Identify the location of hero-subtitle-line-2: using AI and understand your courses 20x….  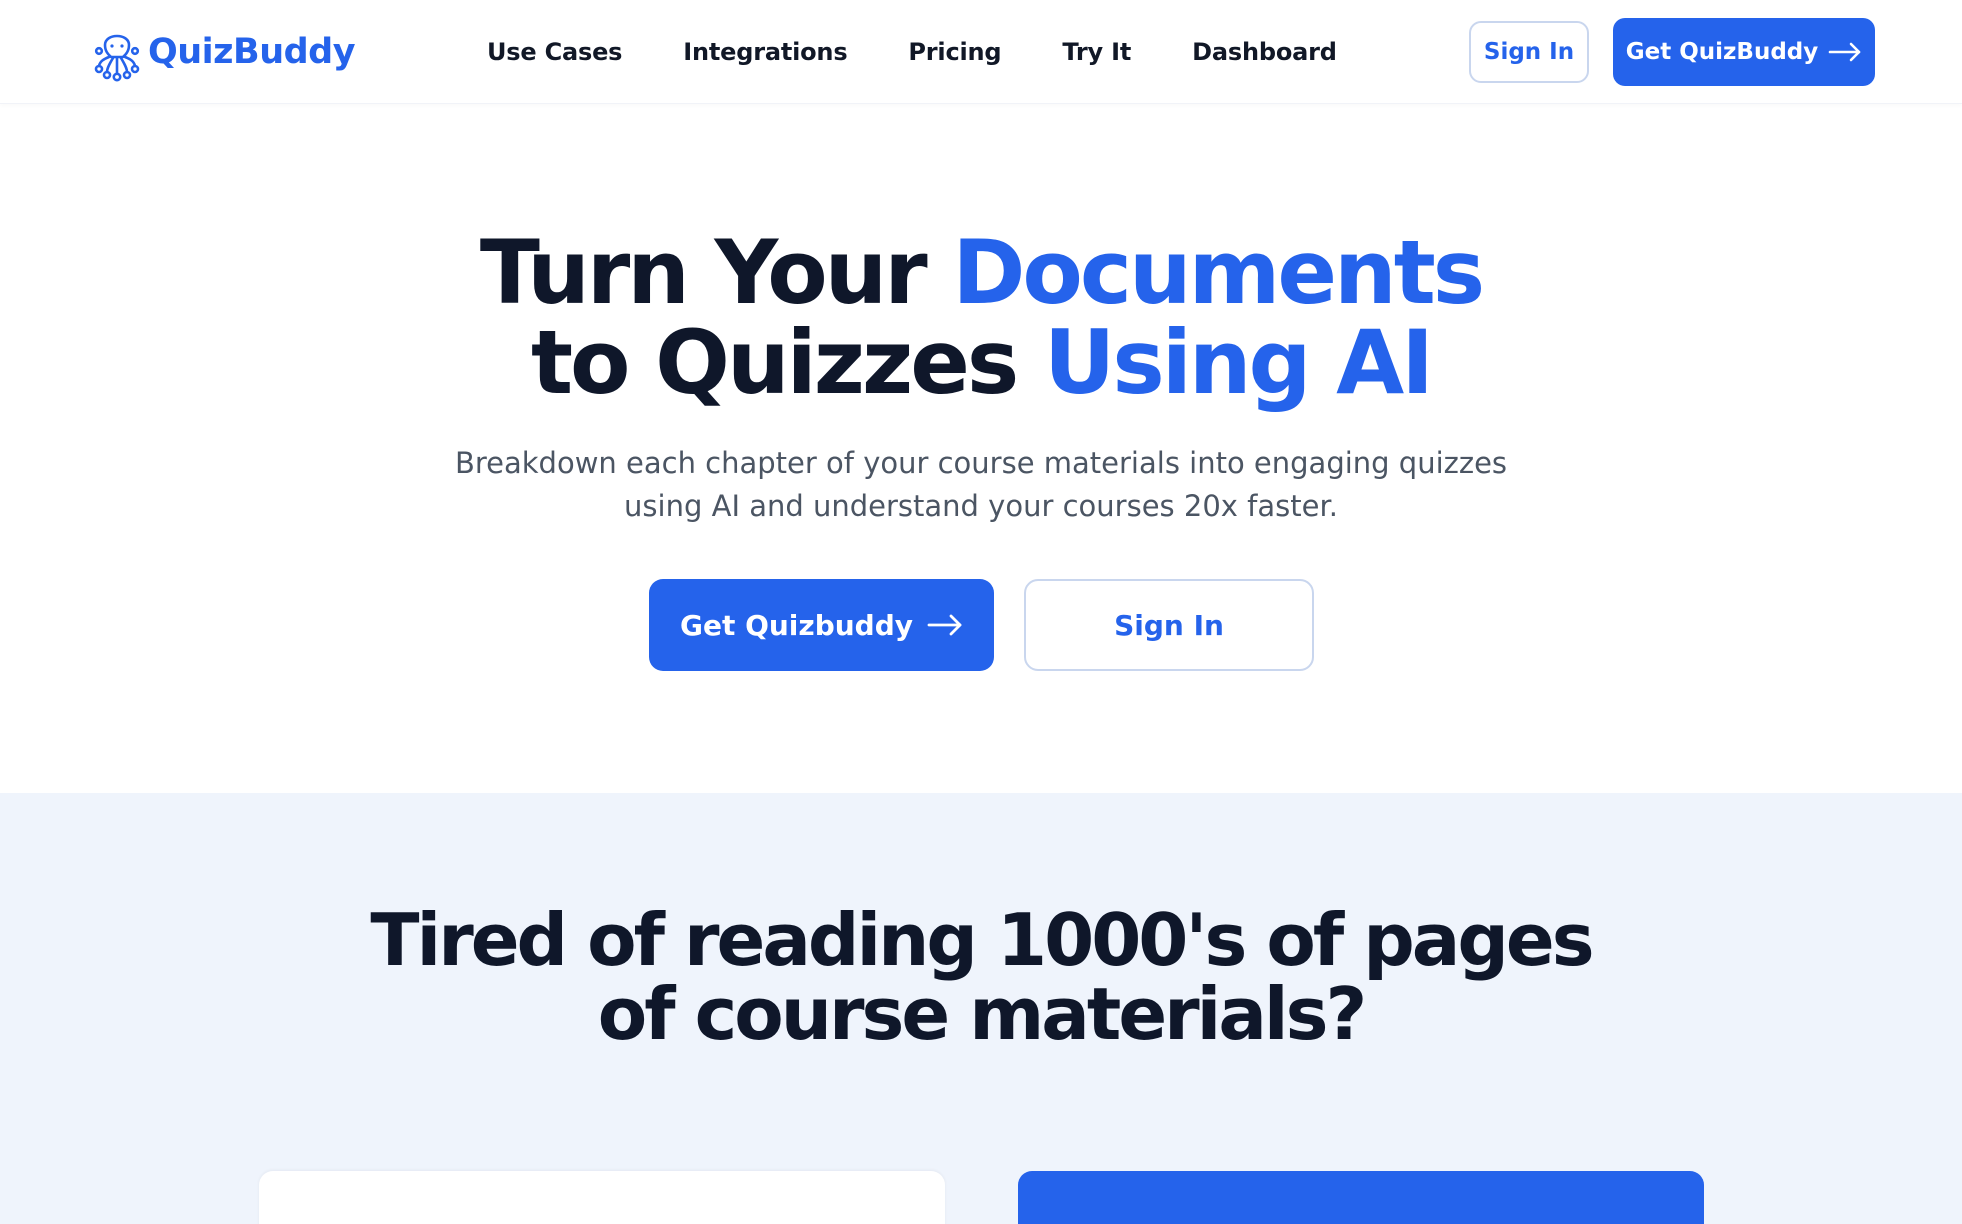
(981, 506).